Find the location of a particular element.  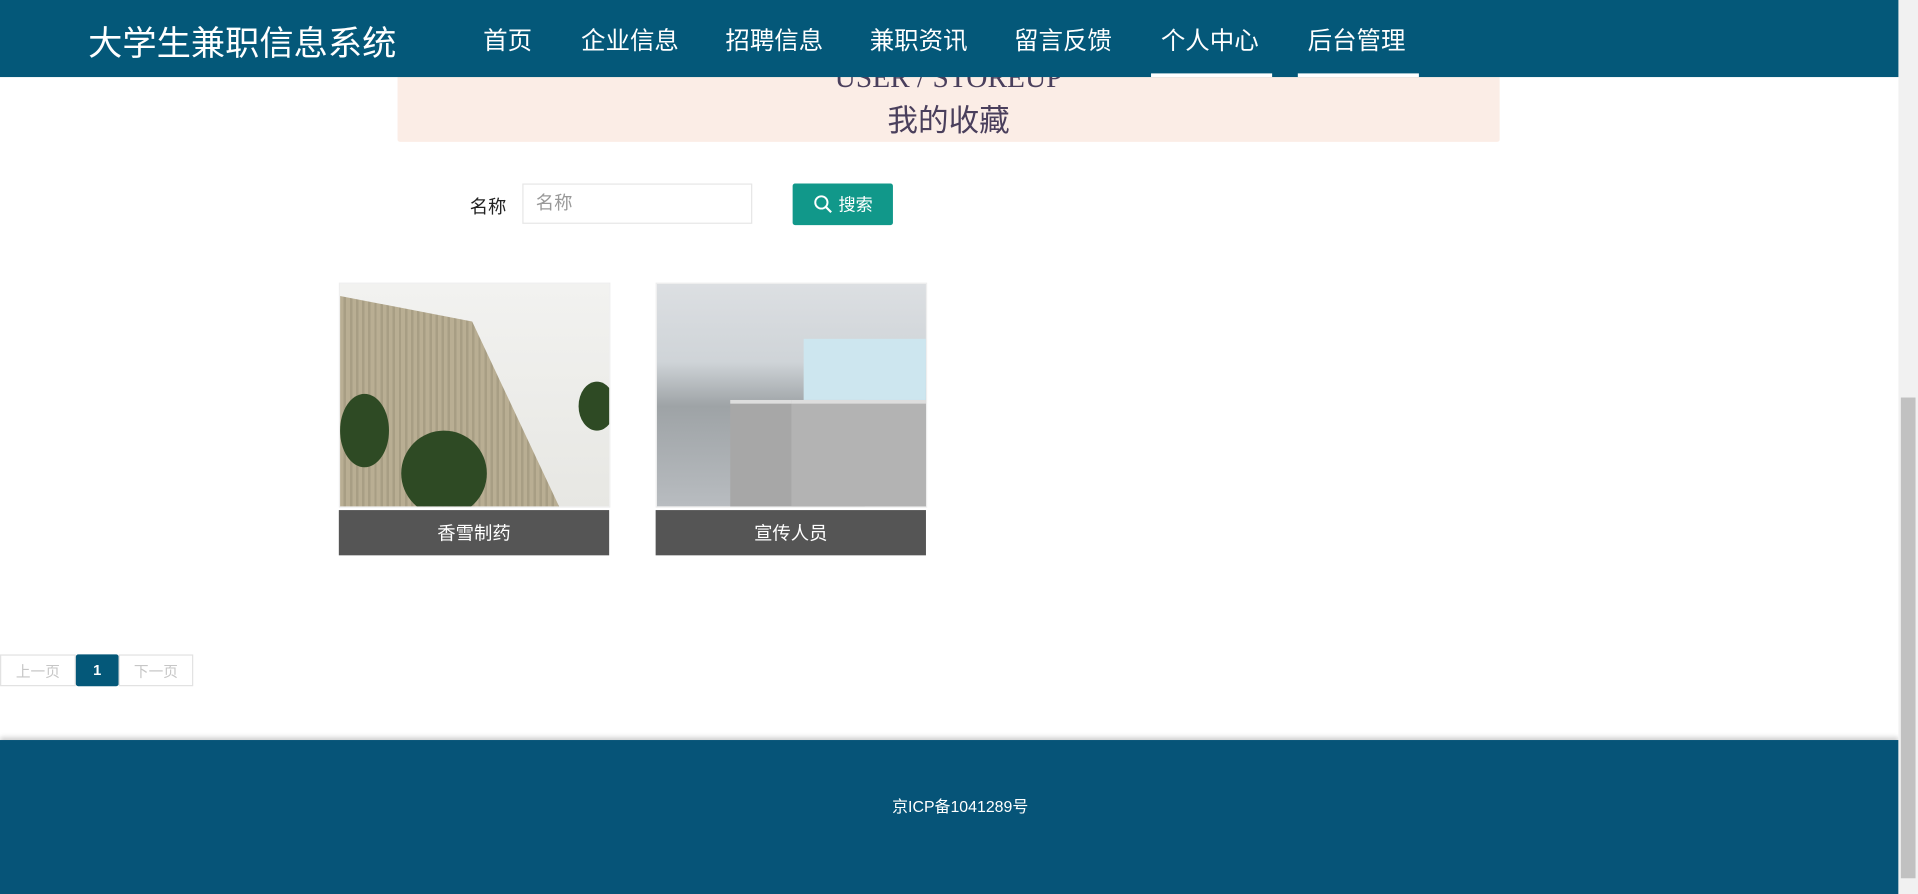

page-banner: USER / STOREUP 我的收藏 is located at coordinates (948, 104).